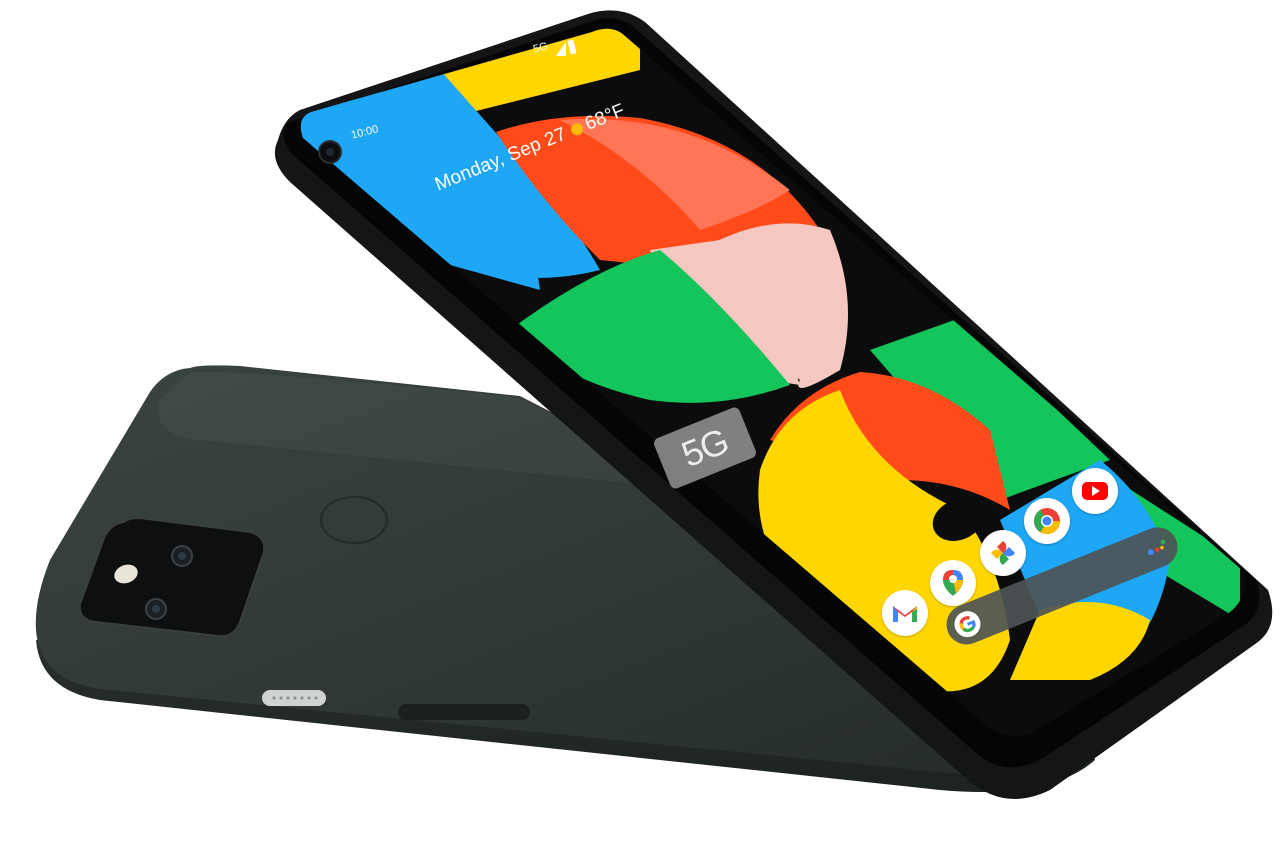  What do you see at coordinates (967, 624) in the screenshot?
I see `google-g-icon` at bounding box center [967, 624].